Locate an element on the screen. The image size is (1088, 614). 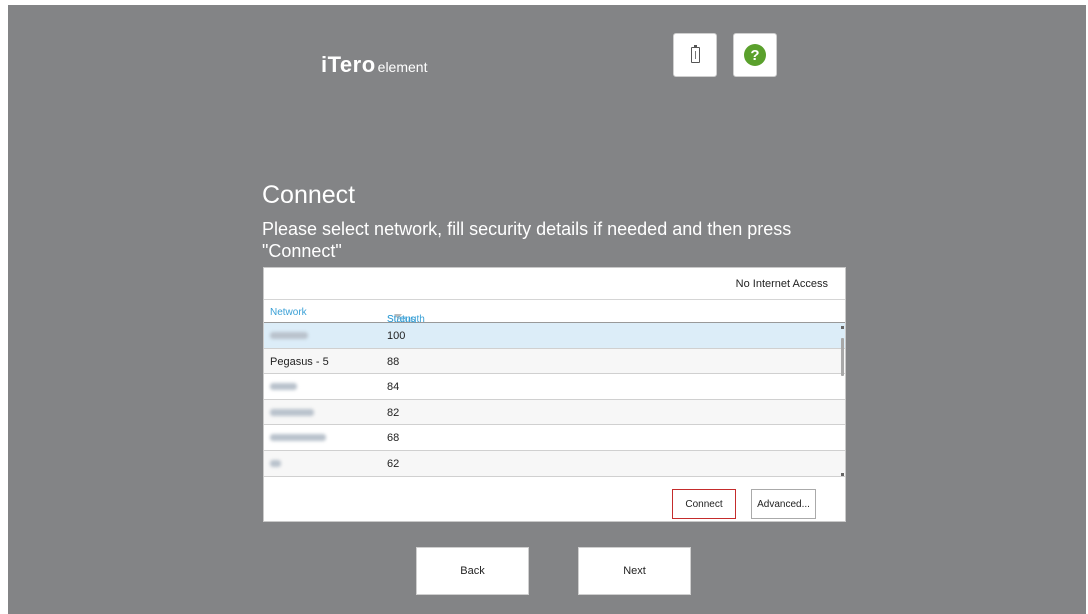
itero-logo: iTero element is located at coordinates (374, 65).